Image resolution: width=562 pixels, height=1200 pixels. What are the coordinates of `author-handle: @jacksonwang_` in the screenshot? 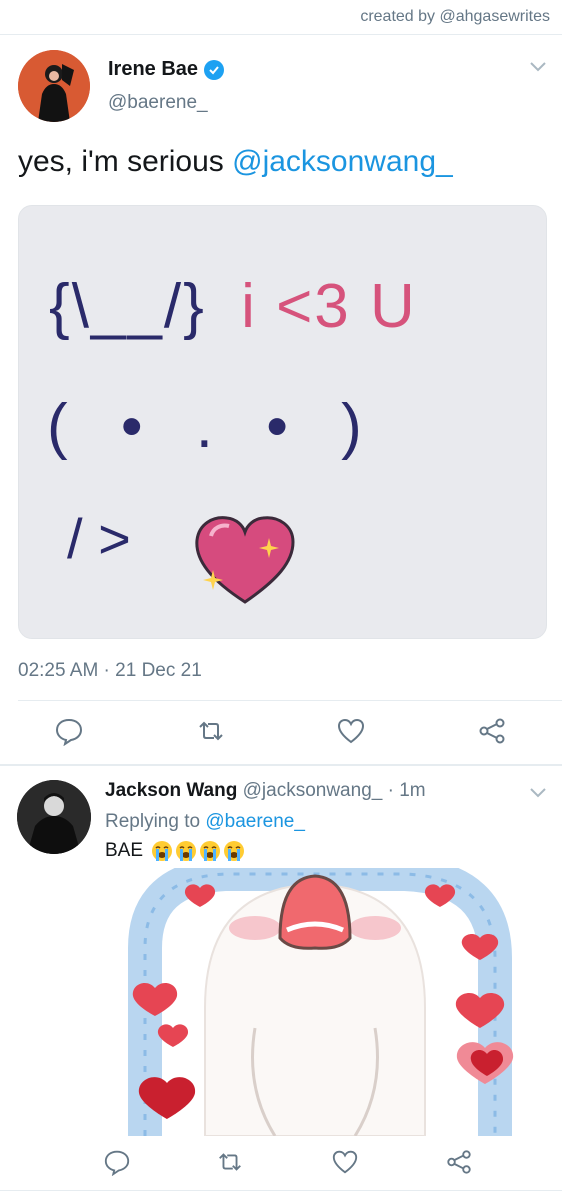 It's located at (313, 790).